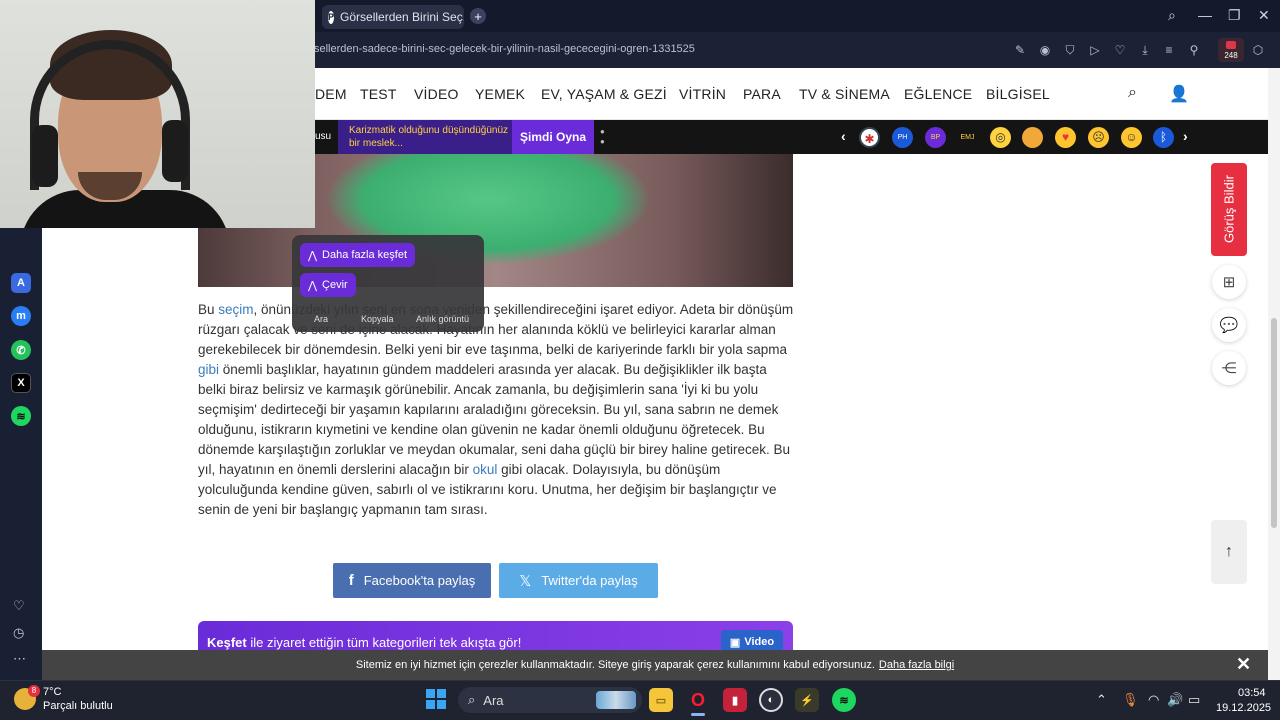  What do you see at coordinates (698, 700) in the screenshot?
I see `opera-icon: O` at bounding box center [698, 700].